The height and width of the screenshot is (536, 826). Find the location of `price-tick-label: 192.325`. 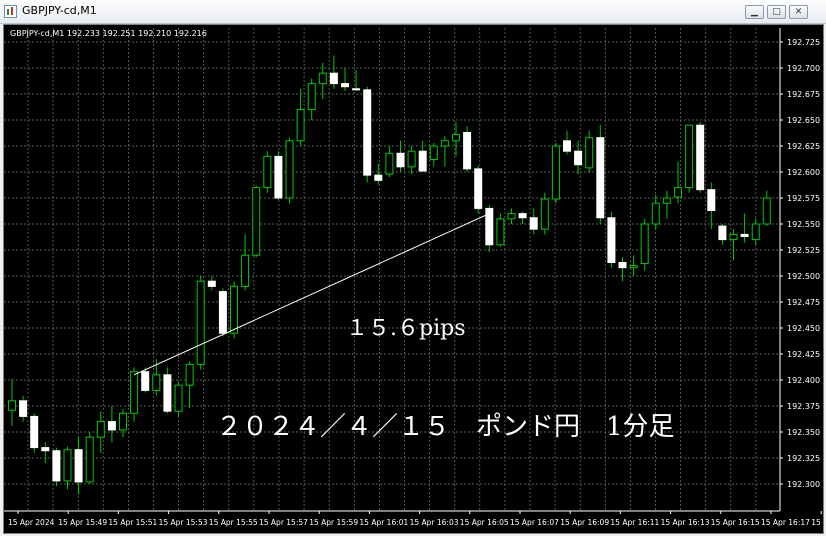

price-tick-label: 192.325 is located at coordinates (803, 458).